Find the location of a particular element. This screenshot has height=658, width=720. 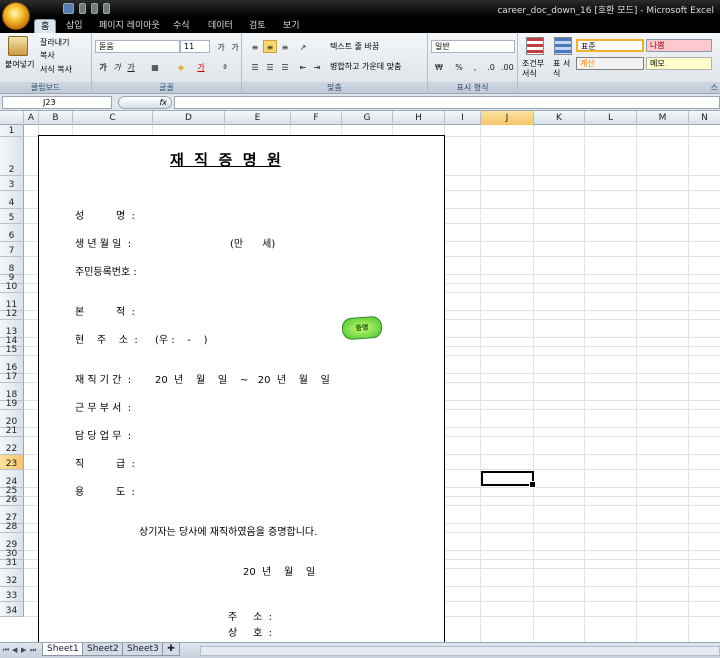

row-header: 5 is located at coordinates (12, 216).